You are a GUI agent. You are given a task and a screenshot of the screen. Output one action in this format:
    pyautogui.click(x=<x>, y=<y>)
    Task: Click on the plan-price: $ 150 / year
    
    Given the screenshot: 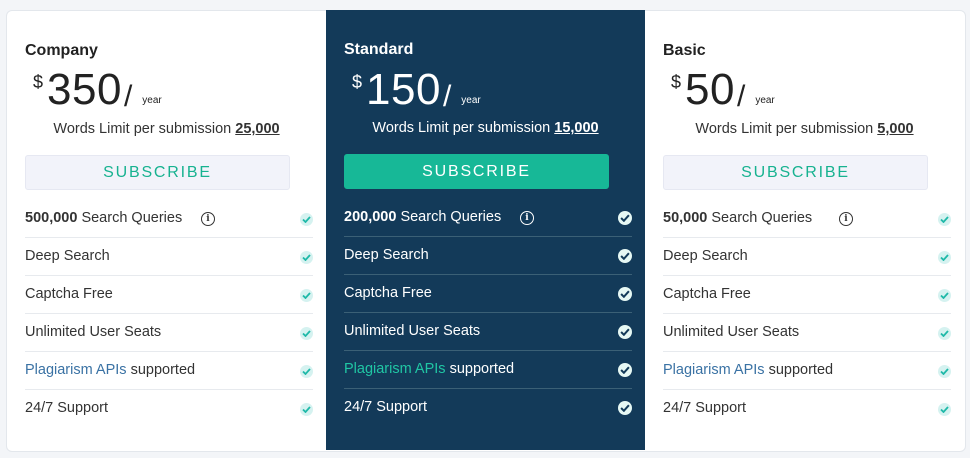 What is the action you would take?
    pyautogui.click(x=416, y=91)
    